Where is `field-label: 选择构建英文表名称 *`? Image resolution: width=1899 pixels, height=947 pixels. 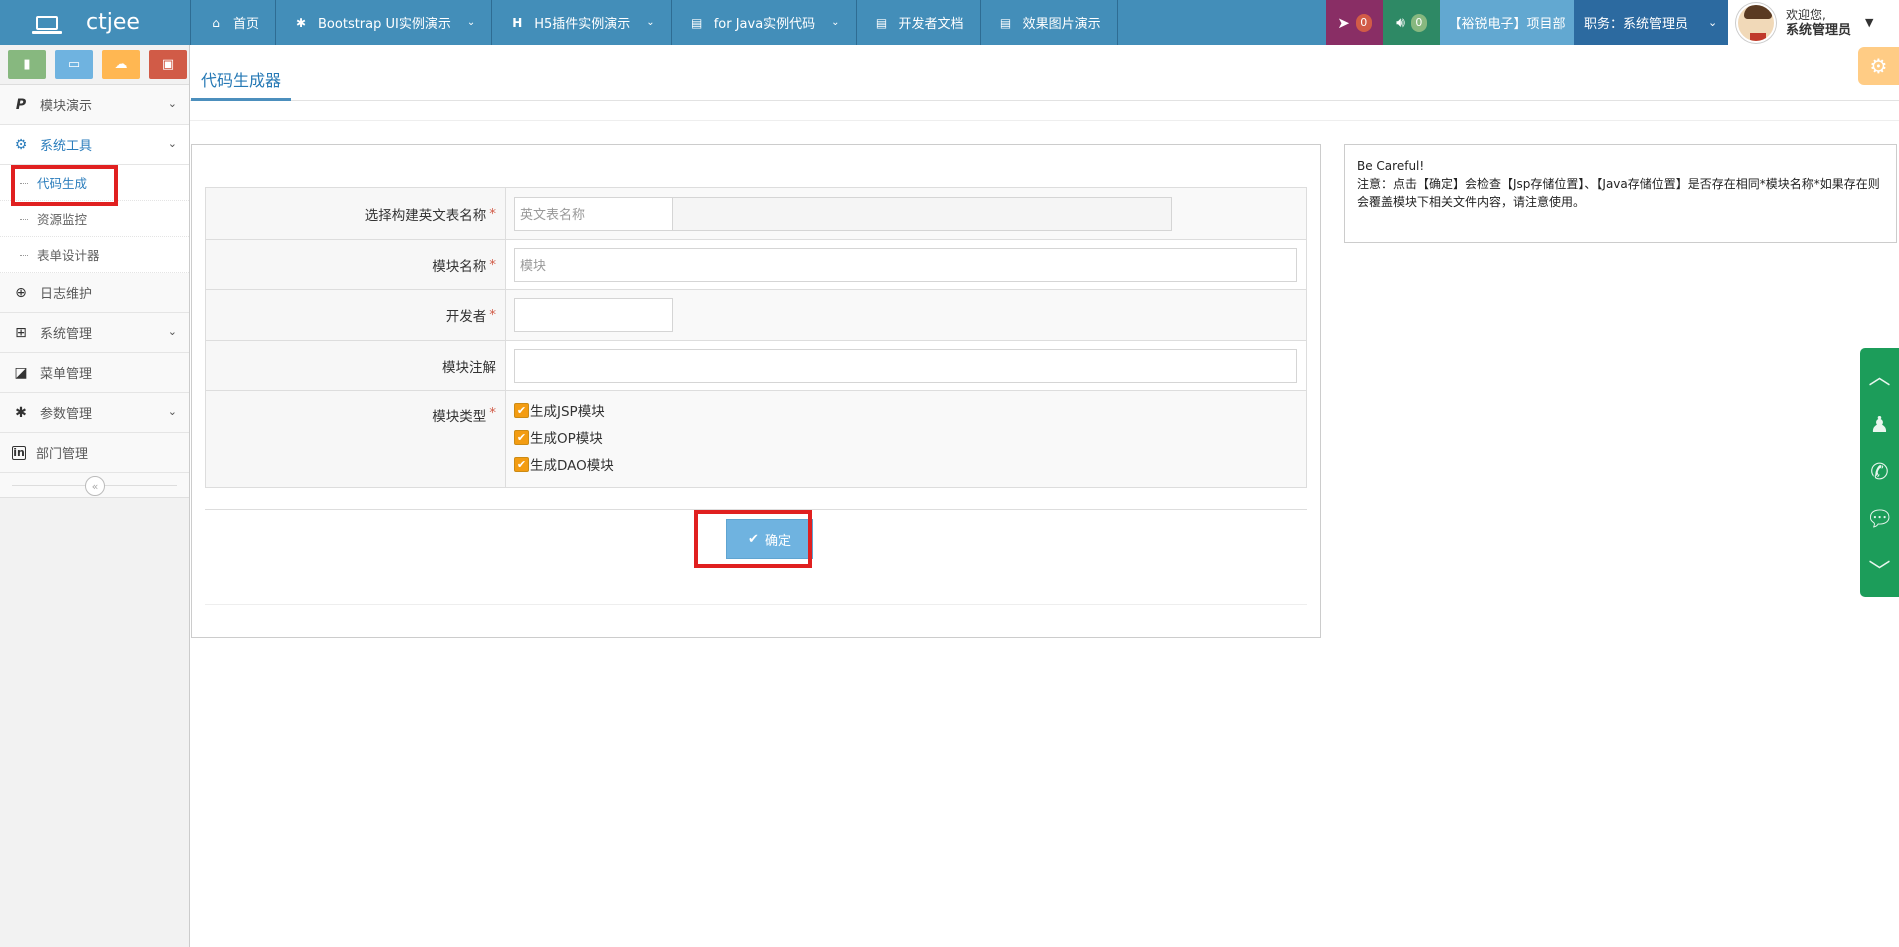
field-label: 选择构建英文表名称 * is located at coordinates (356, 213).